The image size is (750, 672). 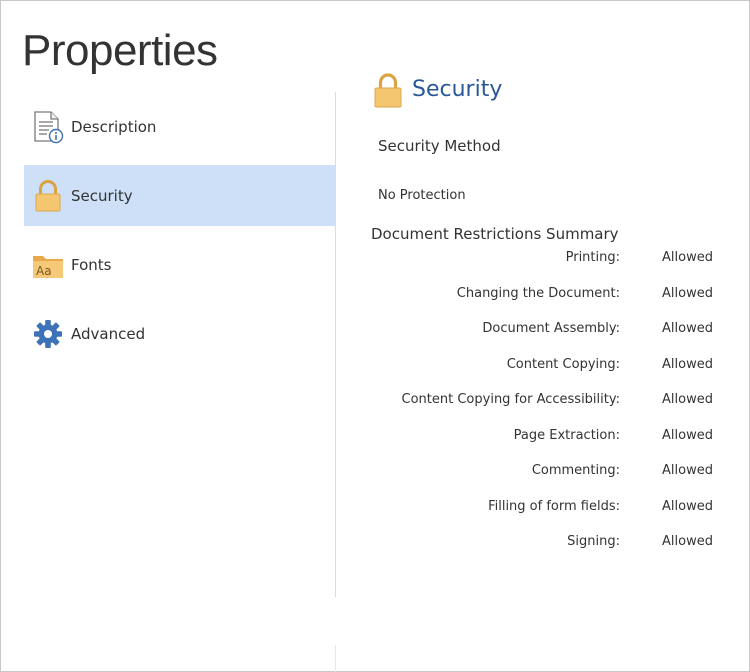 I want to click on panel-divider, so click(x=335, y=344).